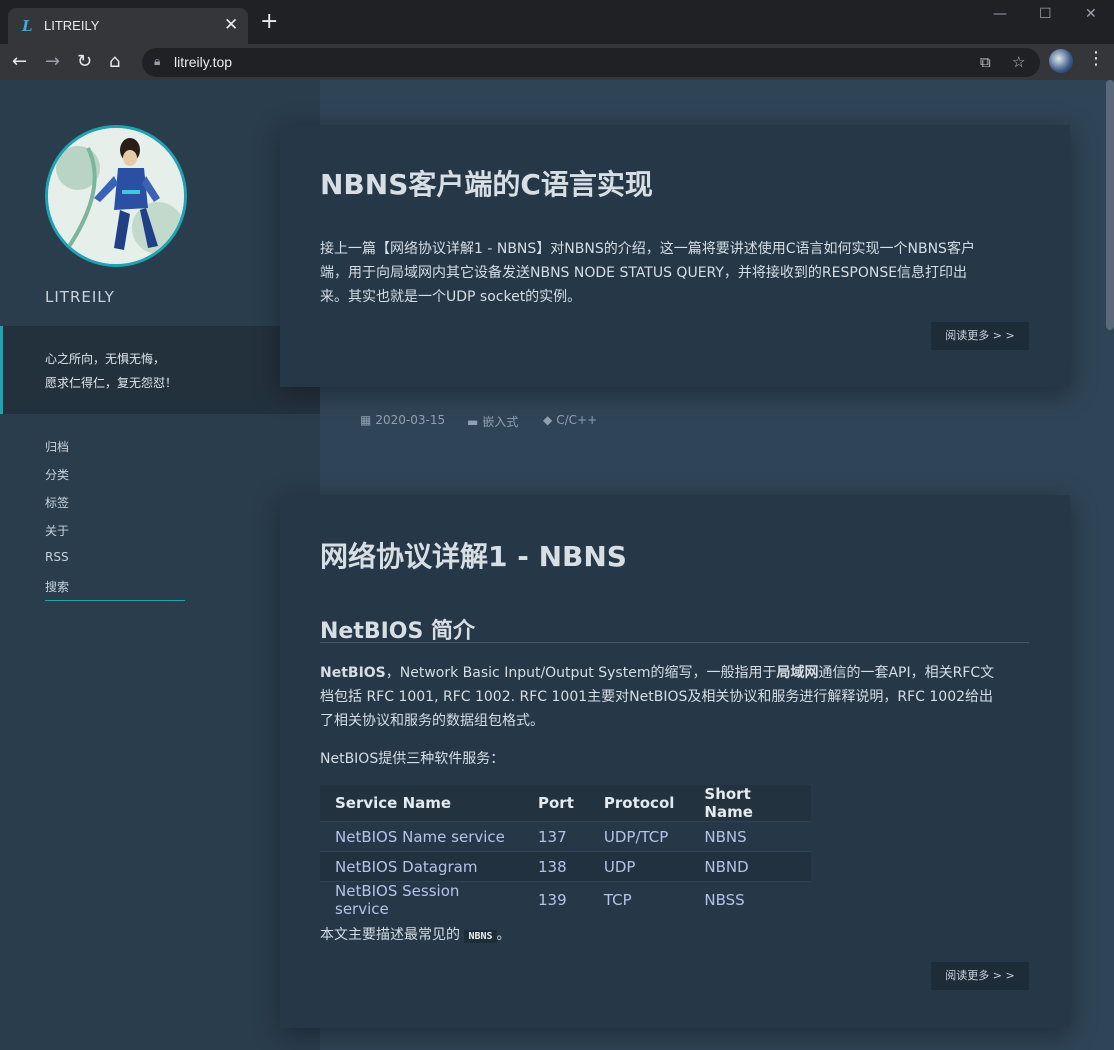  Describe the element at coordinates (421, 899) in the screenshot. I see `table-cell: NetBIOS Session service` at that location.